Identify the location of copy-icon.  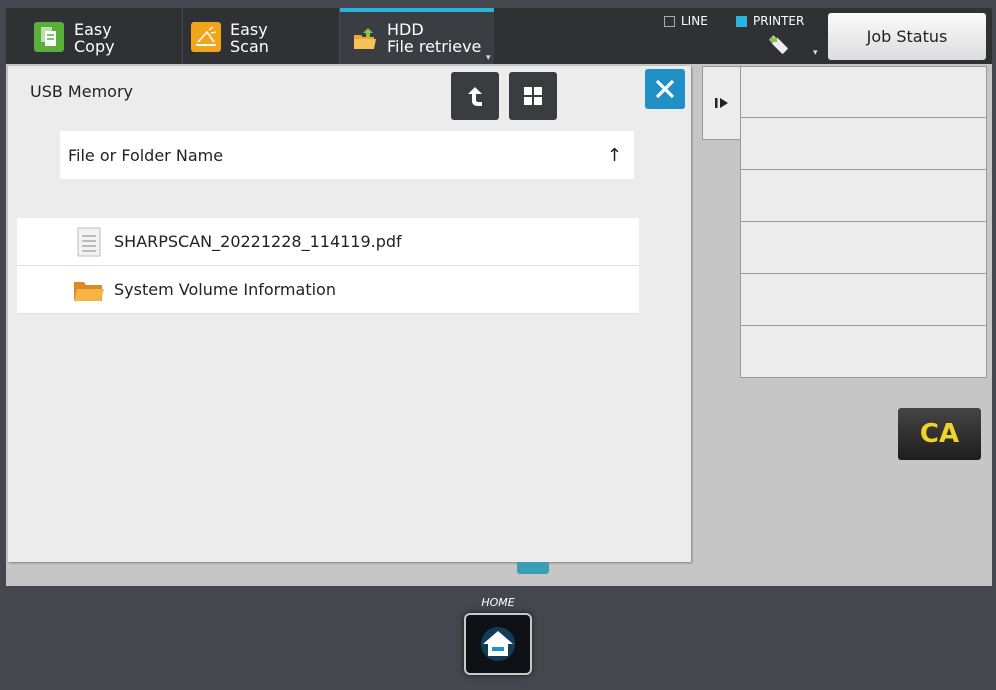
(49, 37).